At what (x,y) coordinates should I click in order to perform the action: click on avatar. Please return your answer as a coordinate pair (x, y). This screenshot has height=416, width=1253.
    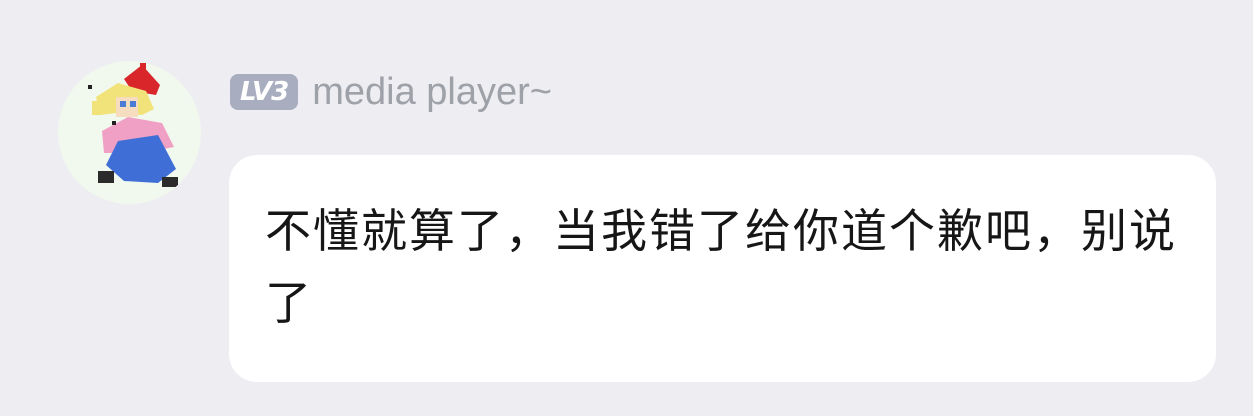
    Looking at the image, I should click on (129, 132).